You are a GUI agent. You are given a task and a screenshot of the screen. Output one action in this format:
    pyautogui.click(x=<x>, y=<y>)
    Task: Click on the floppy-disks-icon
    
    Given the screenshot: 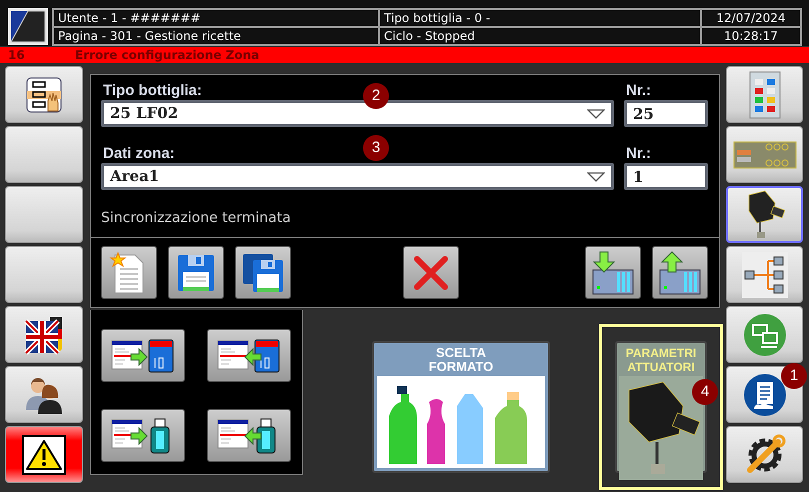 What is the action you would take?
    pyautogui.click(x=263, y=273)
    